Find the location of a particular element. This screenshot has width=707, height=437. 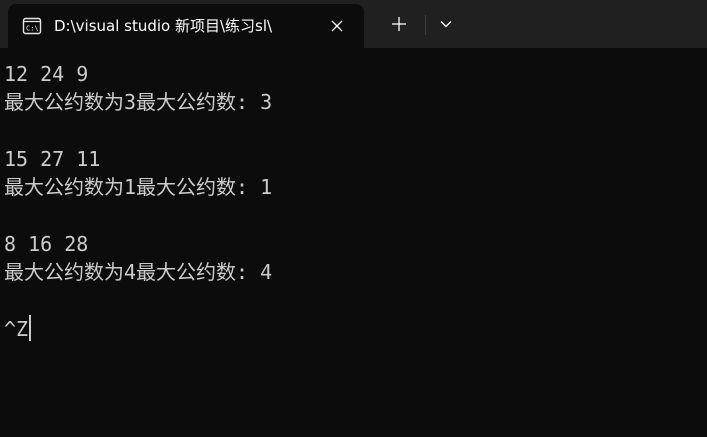

svg-text: C:\ is located at coordinates (32, 29).